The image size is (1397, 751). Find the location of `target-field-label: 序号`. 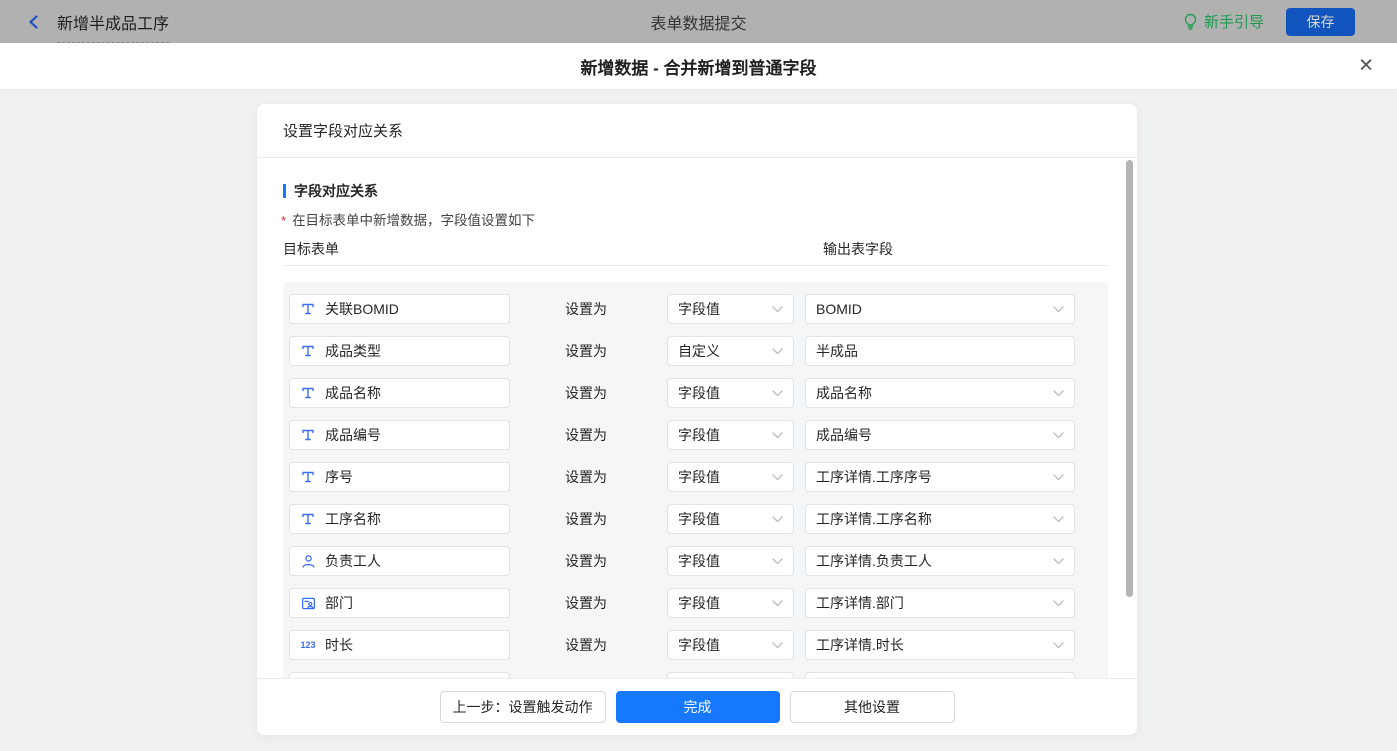

target-field-label: 序号 is located at coordinates (339, 477).